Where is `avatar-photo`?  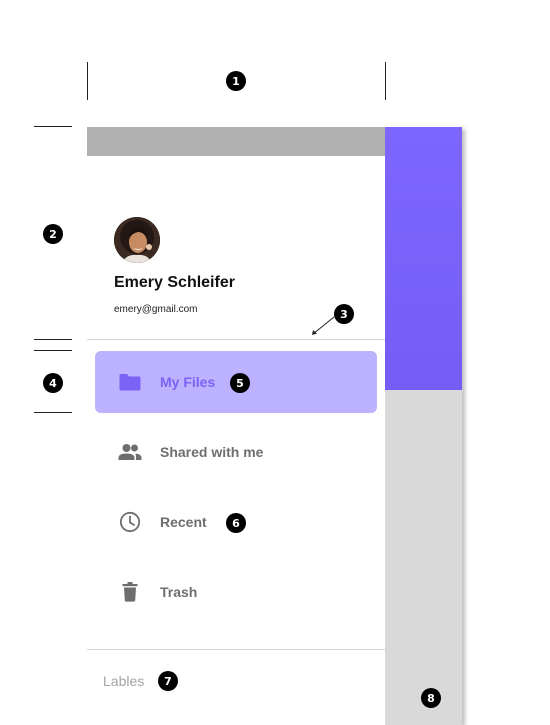
avatar-photo is located at coordinates (137, 240).